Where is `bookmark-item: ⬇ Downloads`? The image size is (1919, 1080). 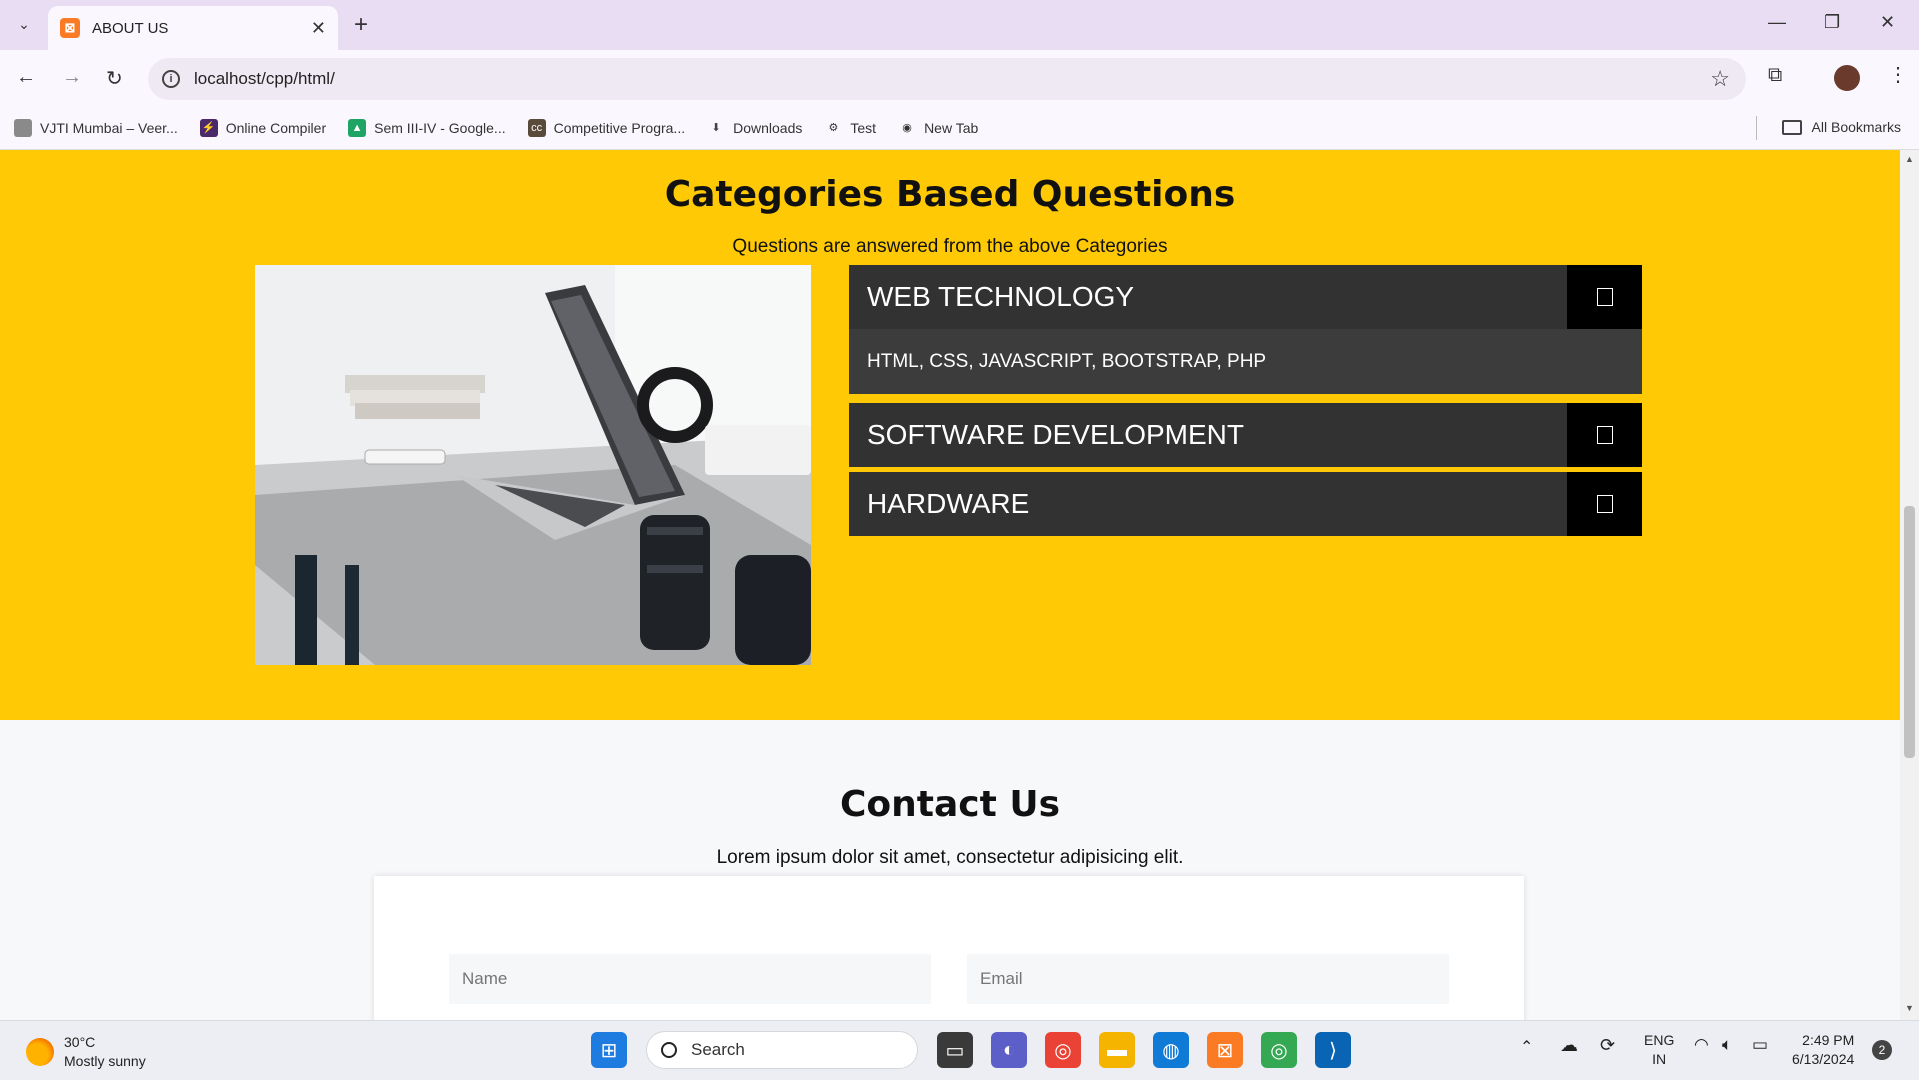
bookmark-item: ⬇ Downloads is located at coordinates (755, 128).